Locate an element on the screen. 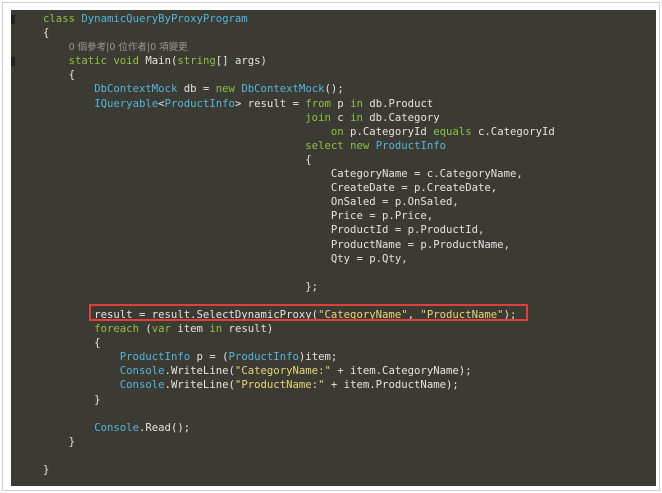 This screenshot has width=662, height=493. code-token: result) is located at coordinates (248, 329).